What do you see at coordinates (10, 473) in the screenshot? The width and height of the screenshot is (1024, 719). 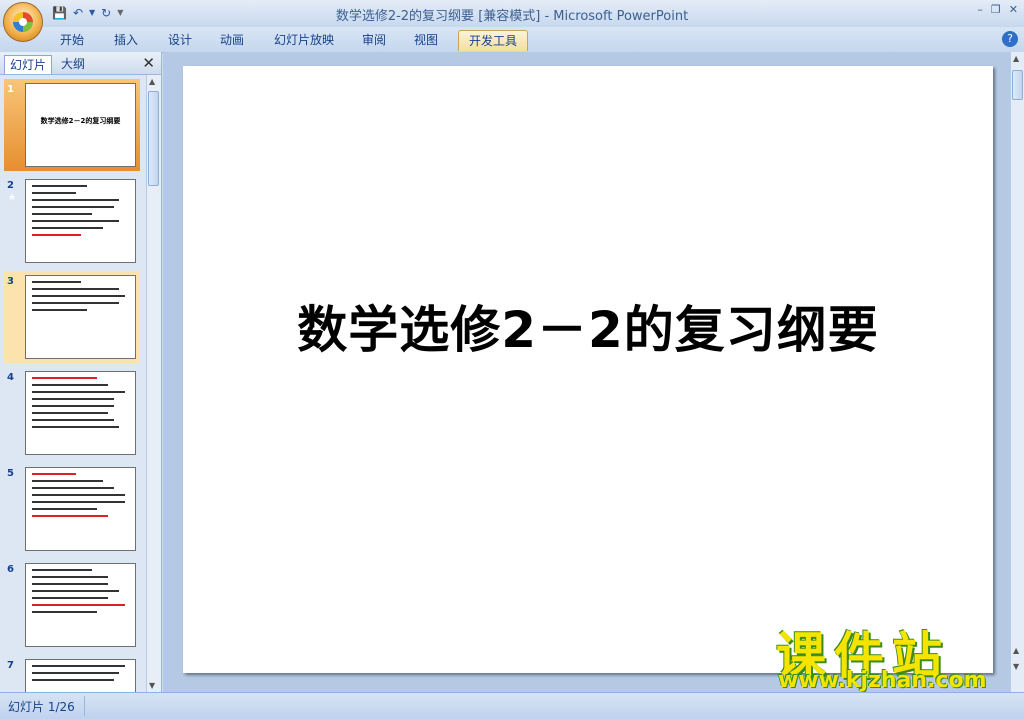 I see `slide-number: 5` at bounding box center [10, 473].